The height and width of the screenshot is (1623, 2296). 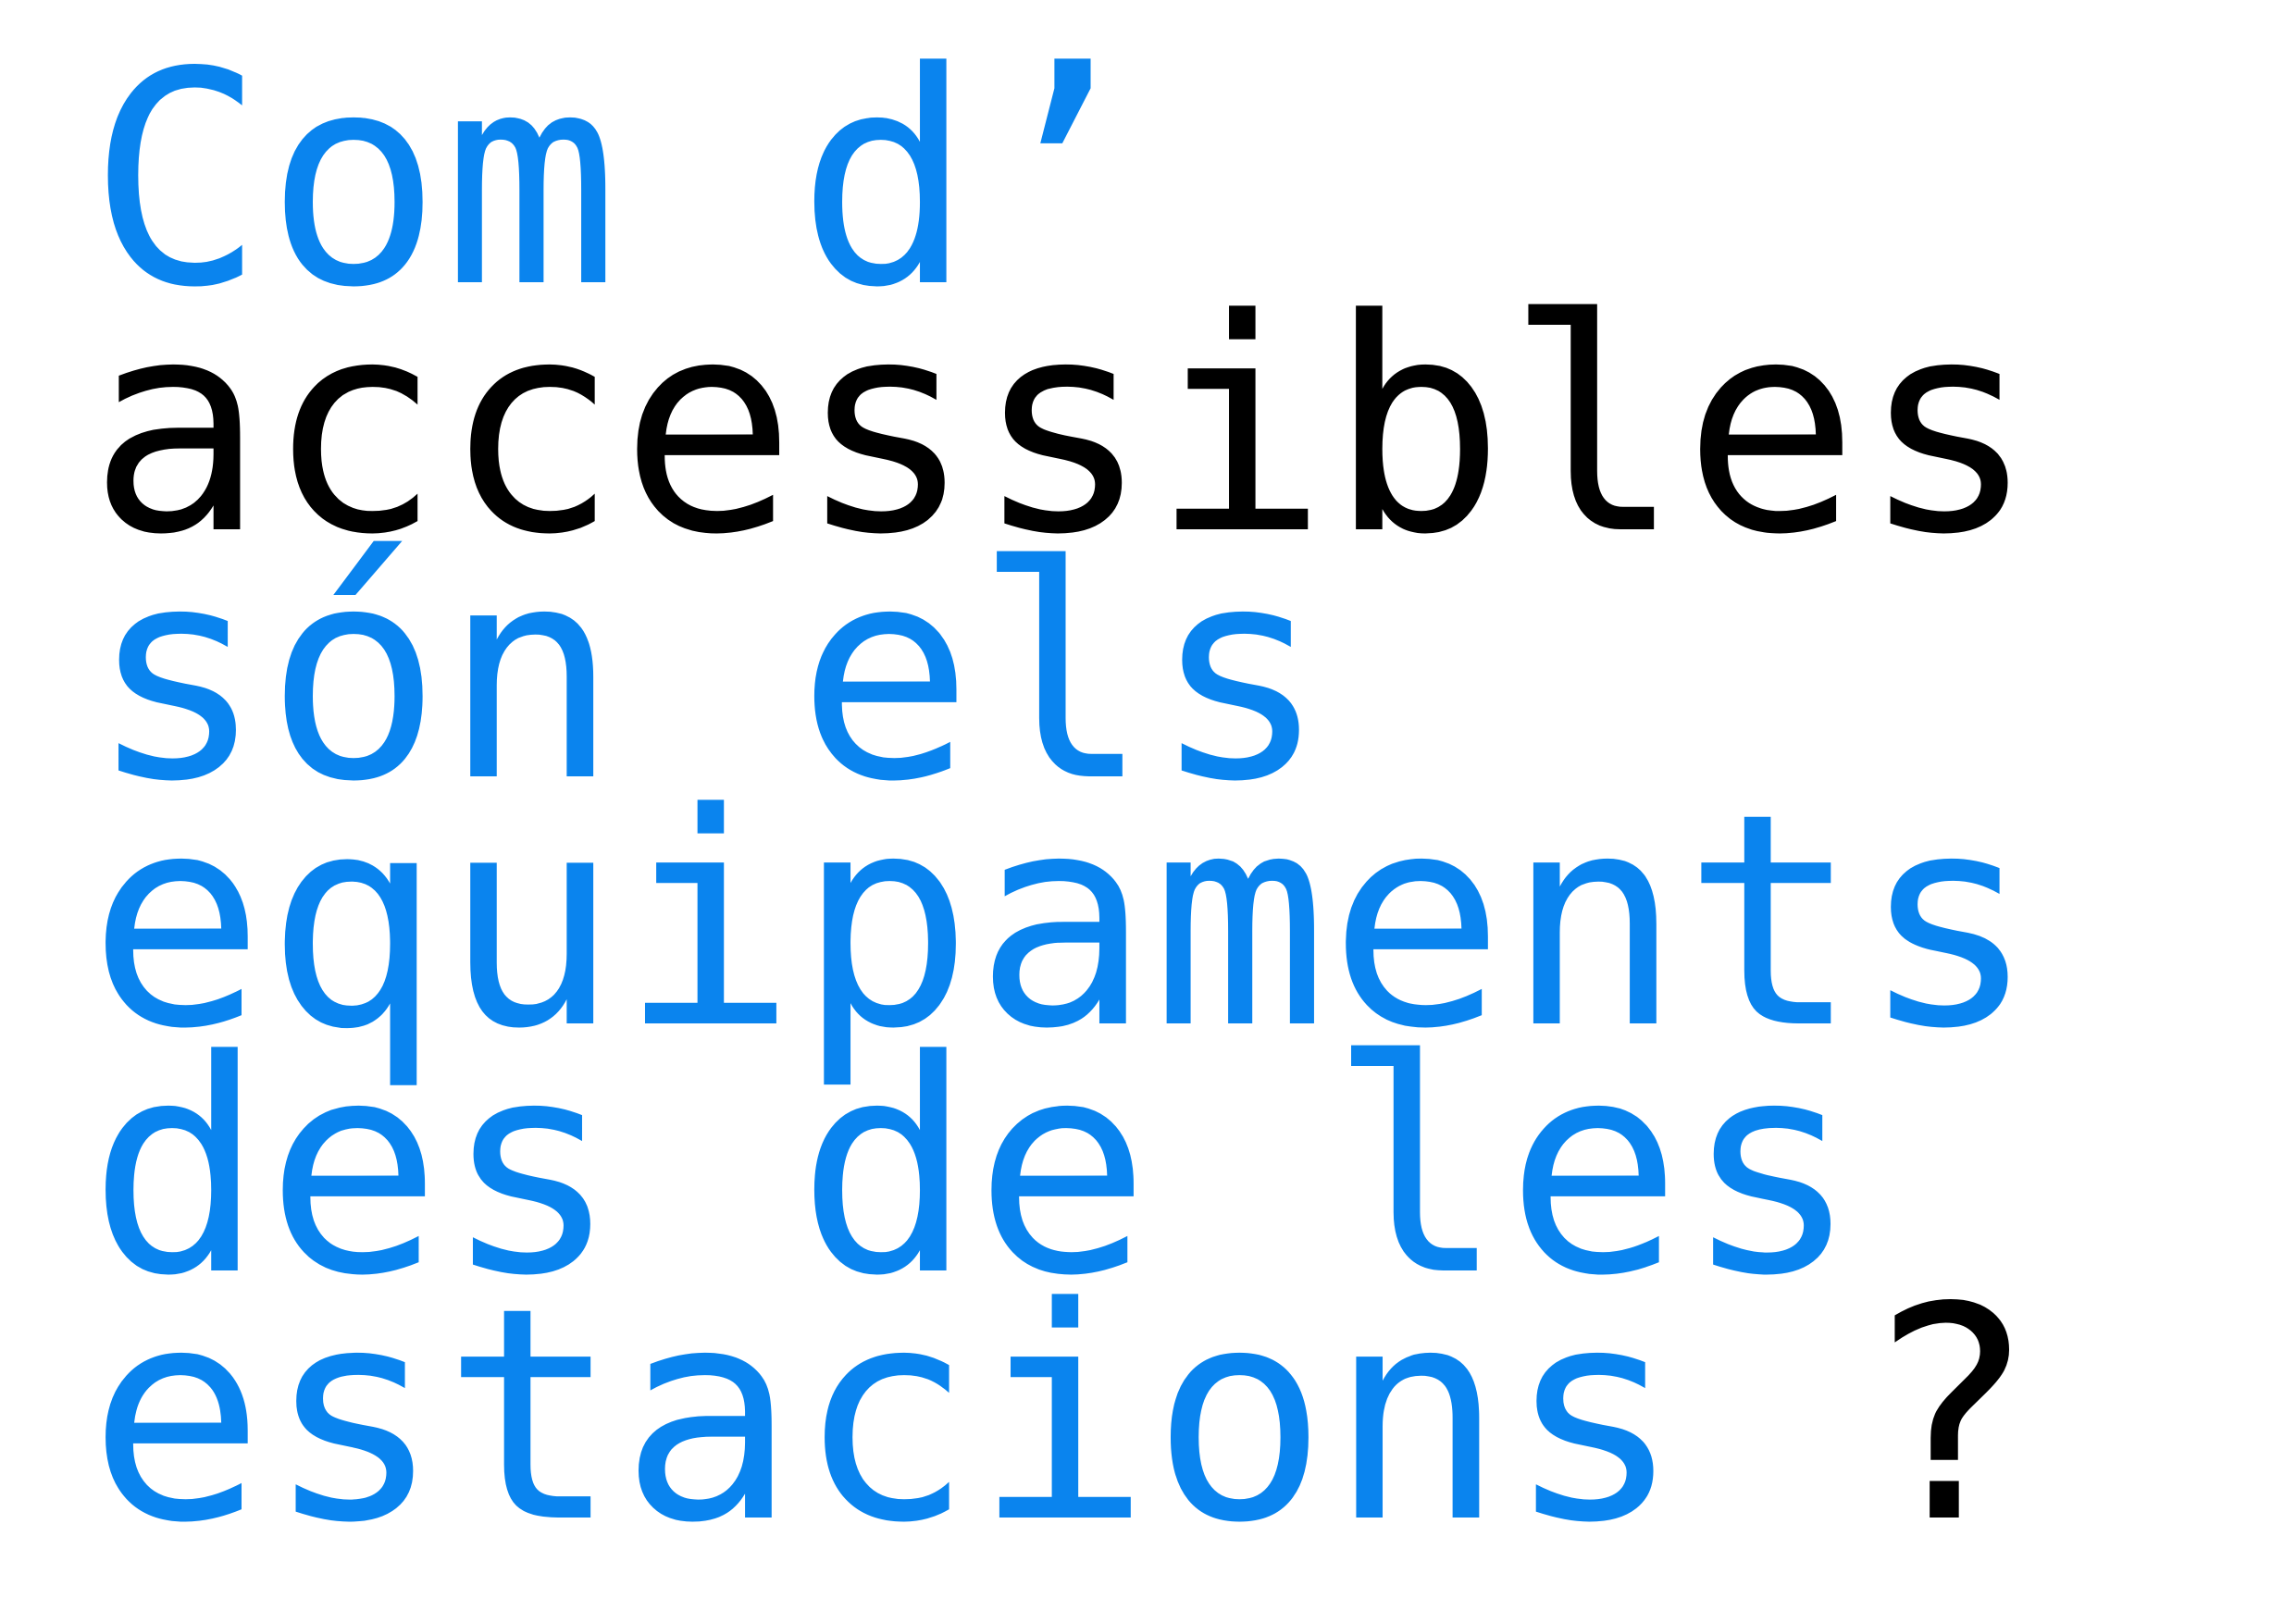 What do you see at coordinates (886, 1416) in the screenshot?
I see `word-estacions: estacions` at bounding box center [886, 1416].